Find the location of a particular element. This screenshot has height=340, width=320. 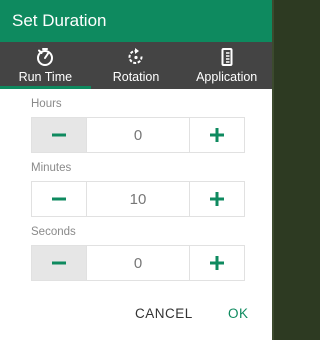

tab-label: Rotation is located at coordinates (136, 77).